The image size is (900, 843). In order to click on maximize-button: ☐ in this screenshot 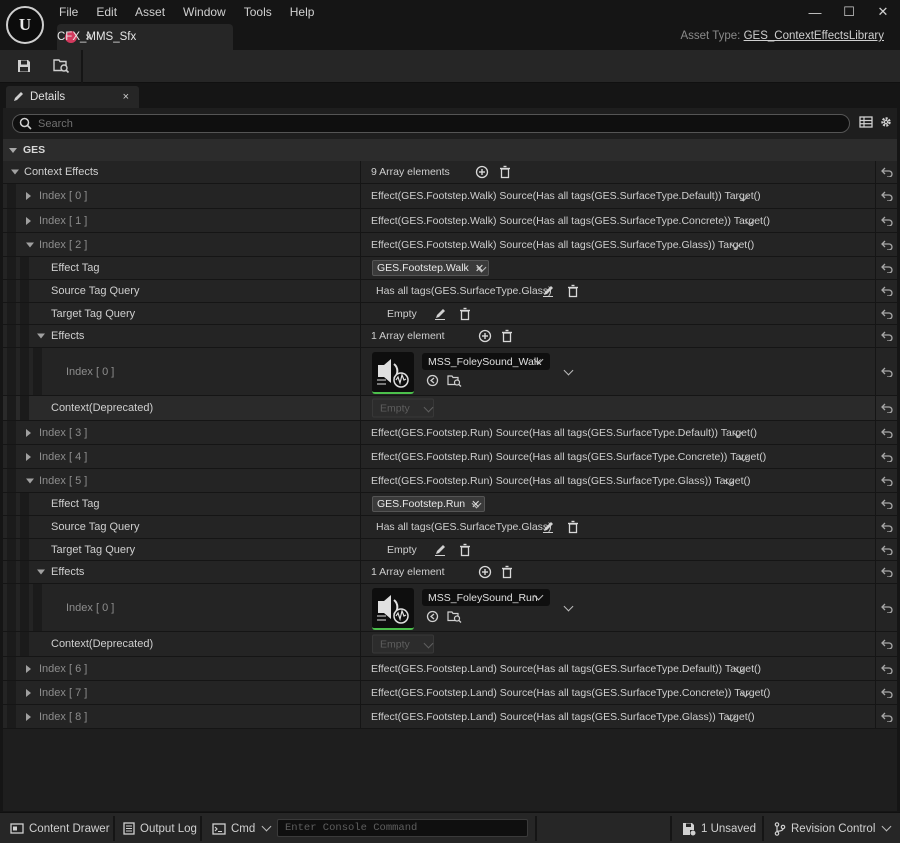, I will do `click(849, 12)`.